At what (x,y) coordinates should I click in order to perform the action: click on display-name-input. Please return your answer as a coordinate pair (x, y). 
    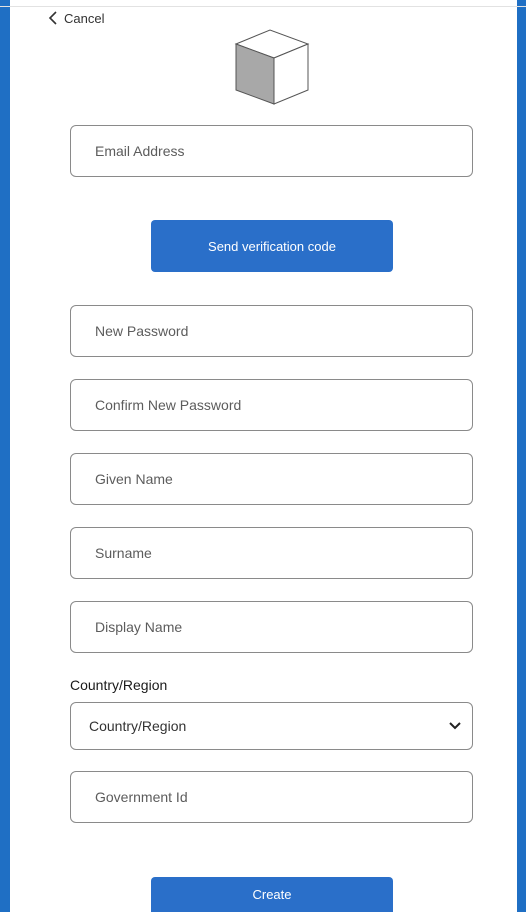
    Looking at the image, I should click on (283, 627).